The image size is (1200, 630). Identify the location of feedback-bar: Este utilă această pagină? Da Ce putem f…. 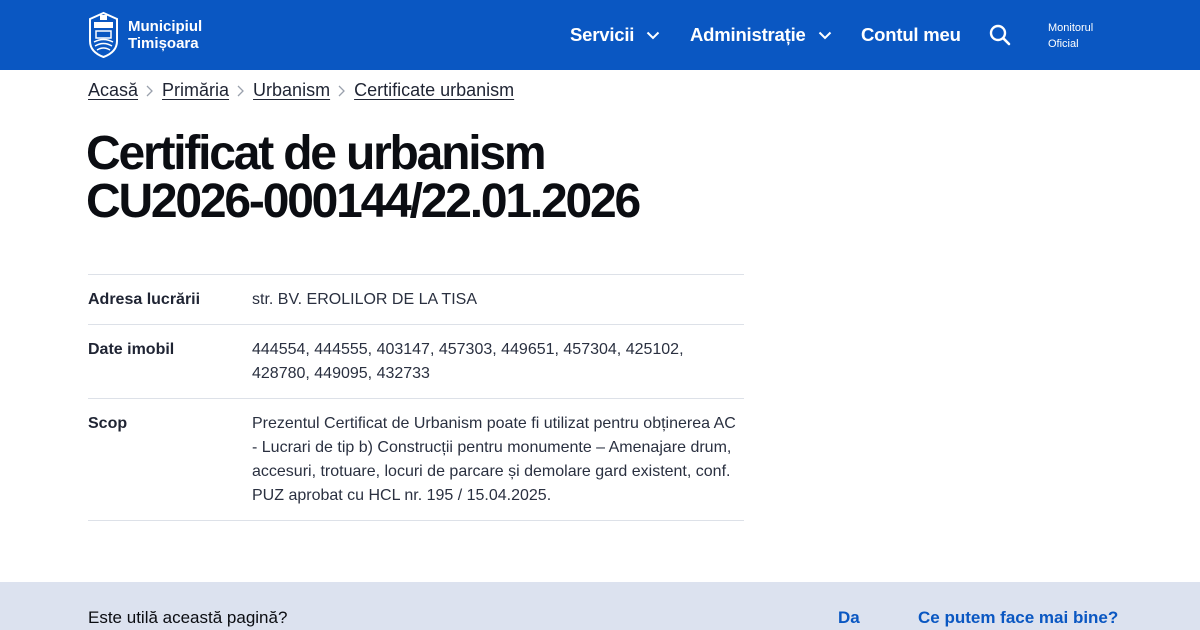
(600, 606).